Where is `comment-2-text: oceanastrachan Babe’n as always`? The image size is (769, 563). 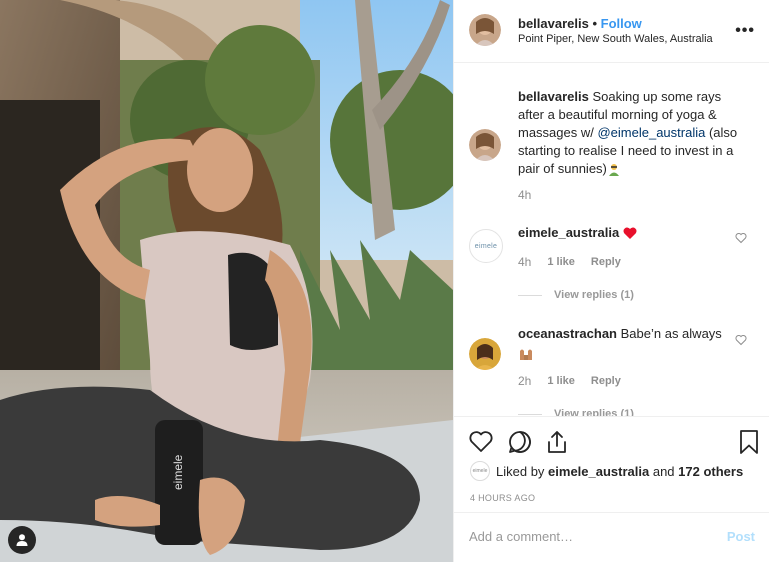
comment-2-text: oceanastrachan Babe’n as always is located at coordinates (623, 343).